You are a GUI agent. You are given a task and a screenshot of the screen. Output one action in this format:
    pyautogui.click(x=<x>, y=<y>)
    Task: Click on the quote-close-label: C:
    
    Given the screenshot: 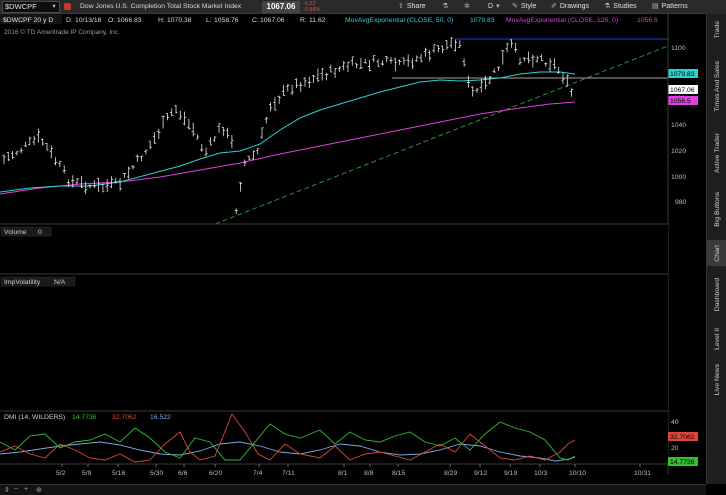 What is the action you would take?
    pyautogui.click(x=255, y=20)
    